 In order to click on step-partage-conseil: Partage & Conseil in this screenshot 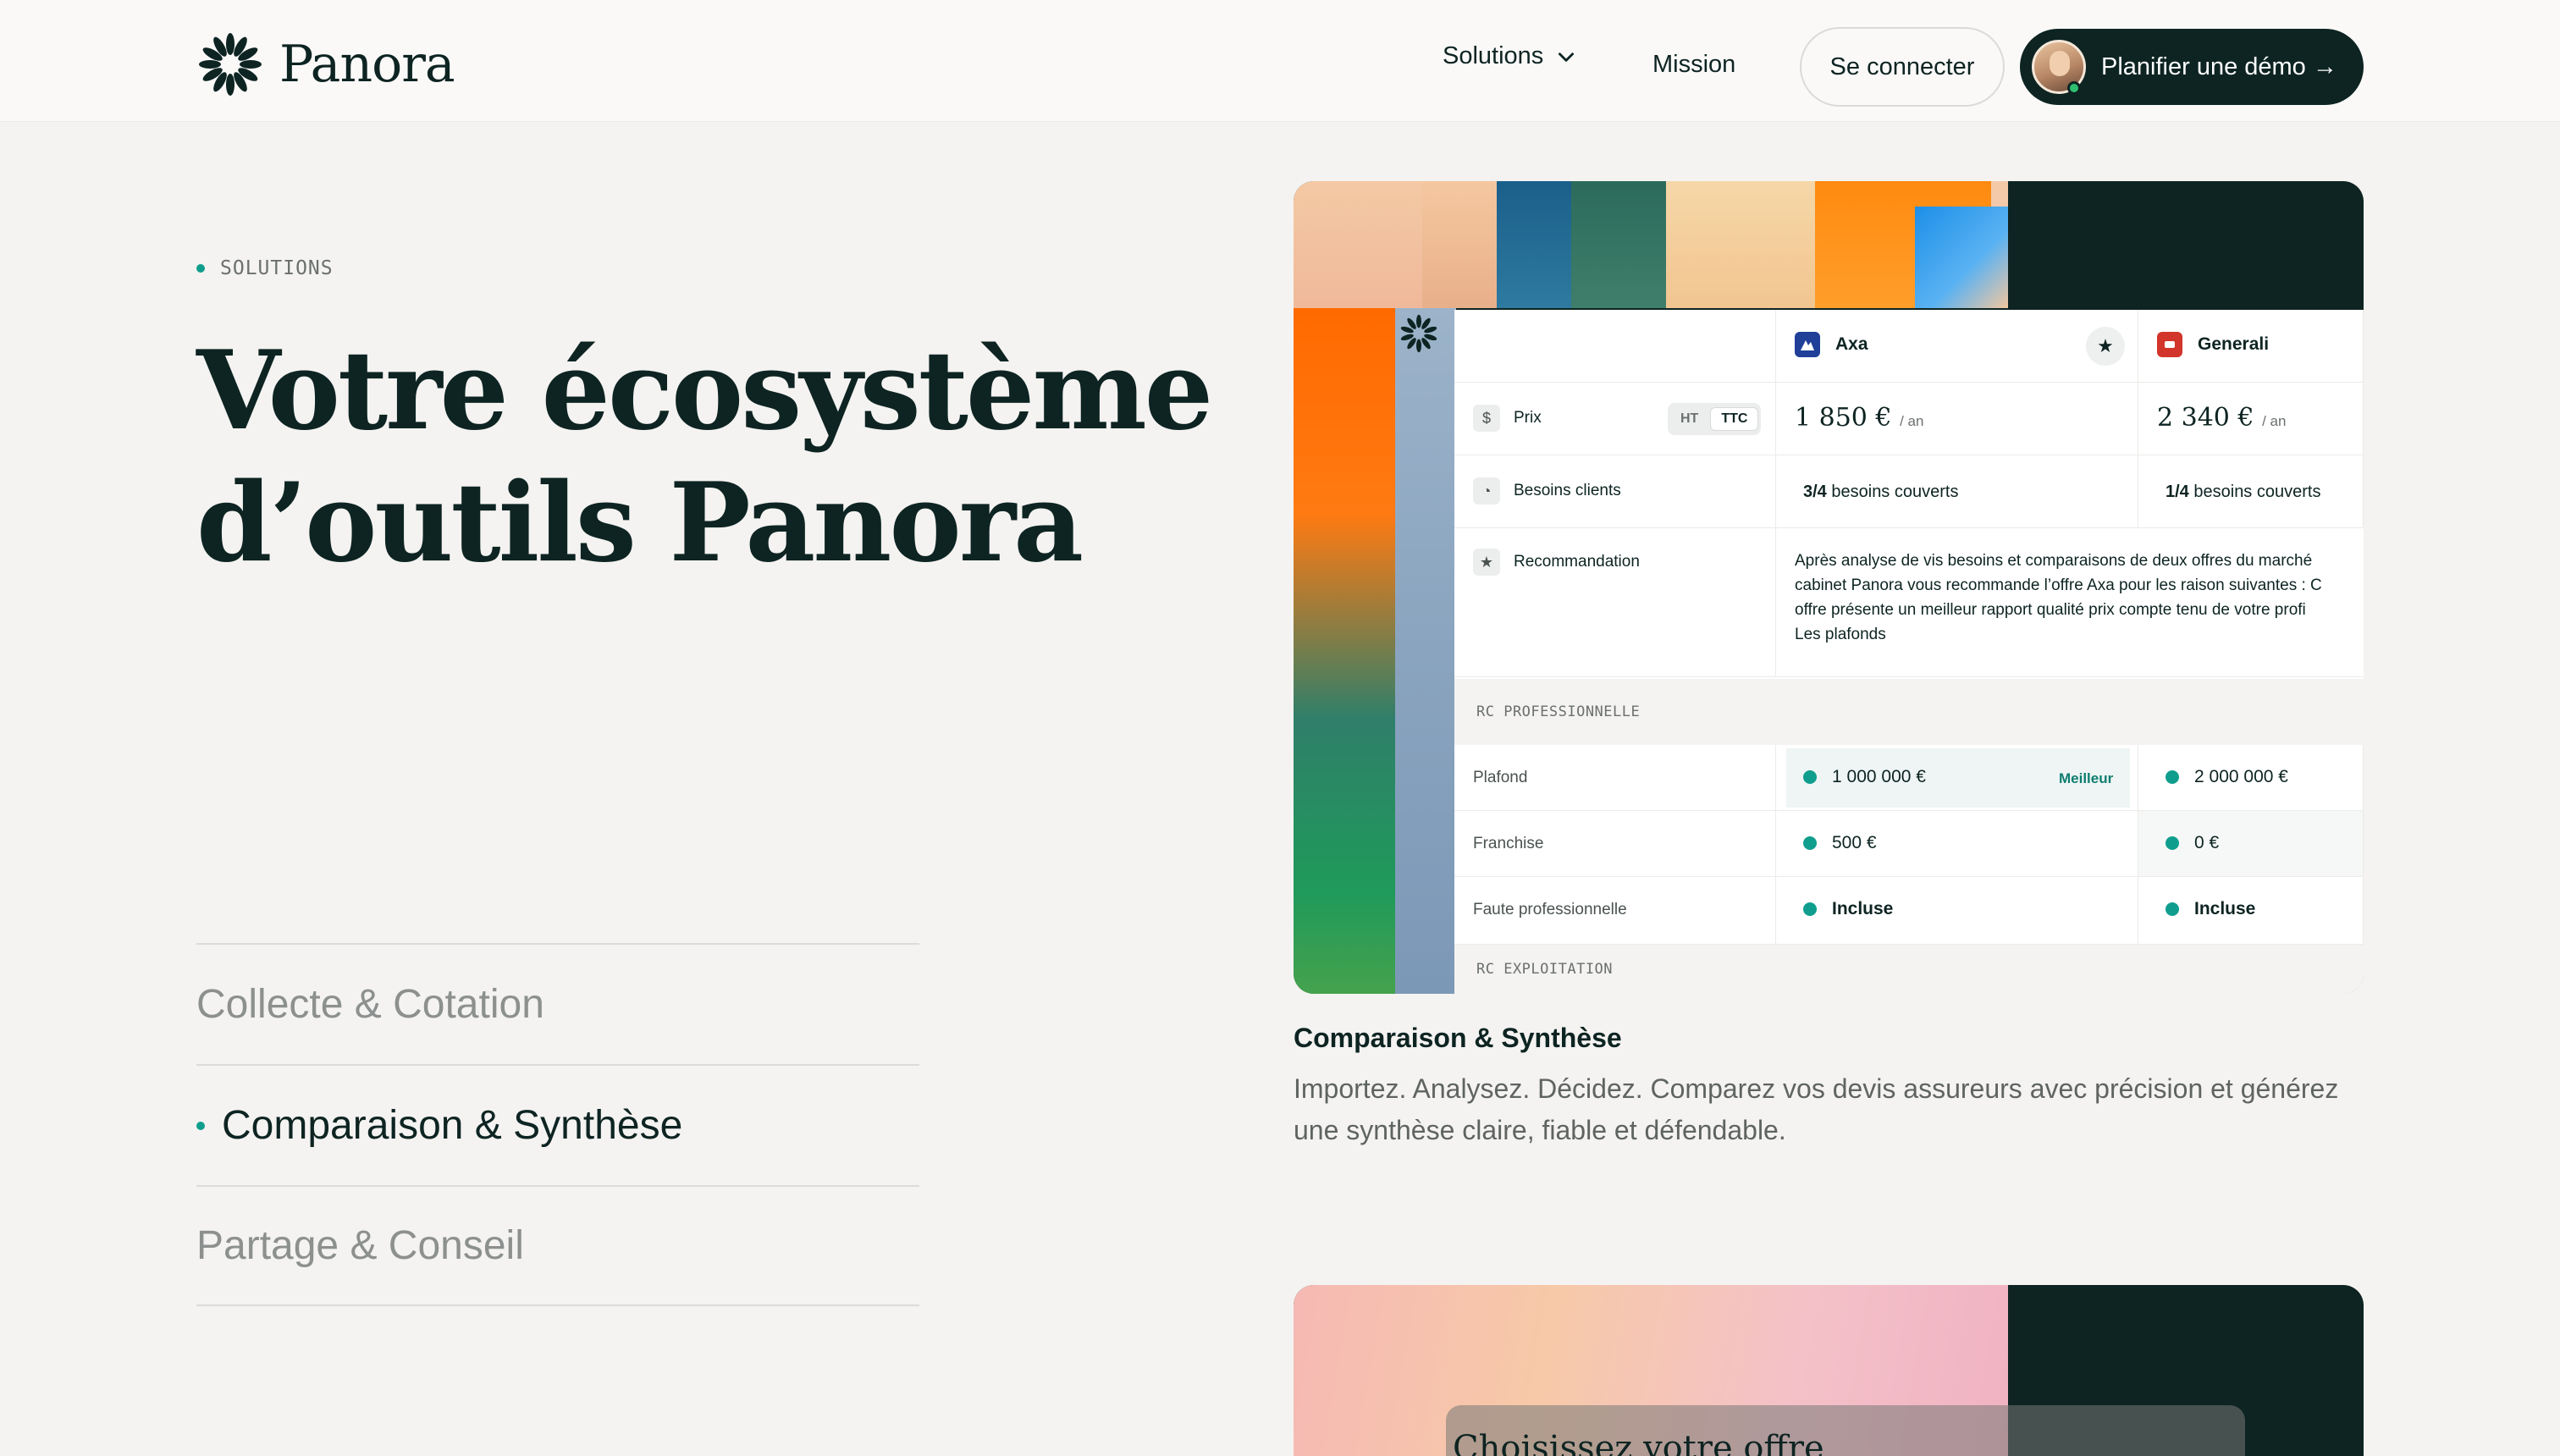, I will do `click(557, 1245)`.